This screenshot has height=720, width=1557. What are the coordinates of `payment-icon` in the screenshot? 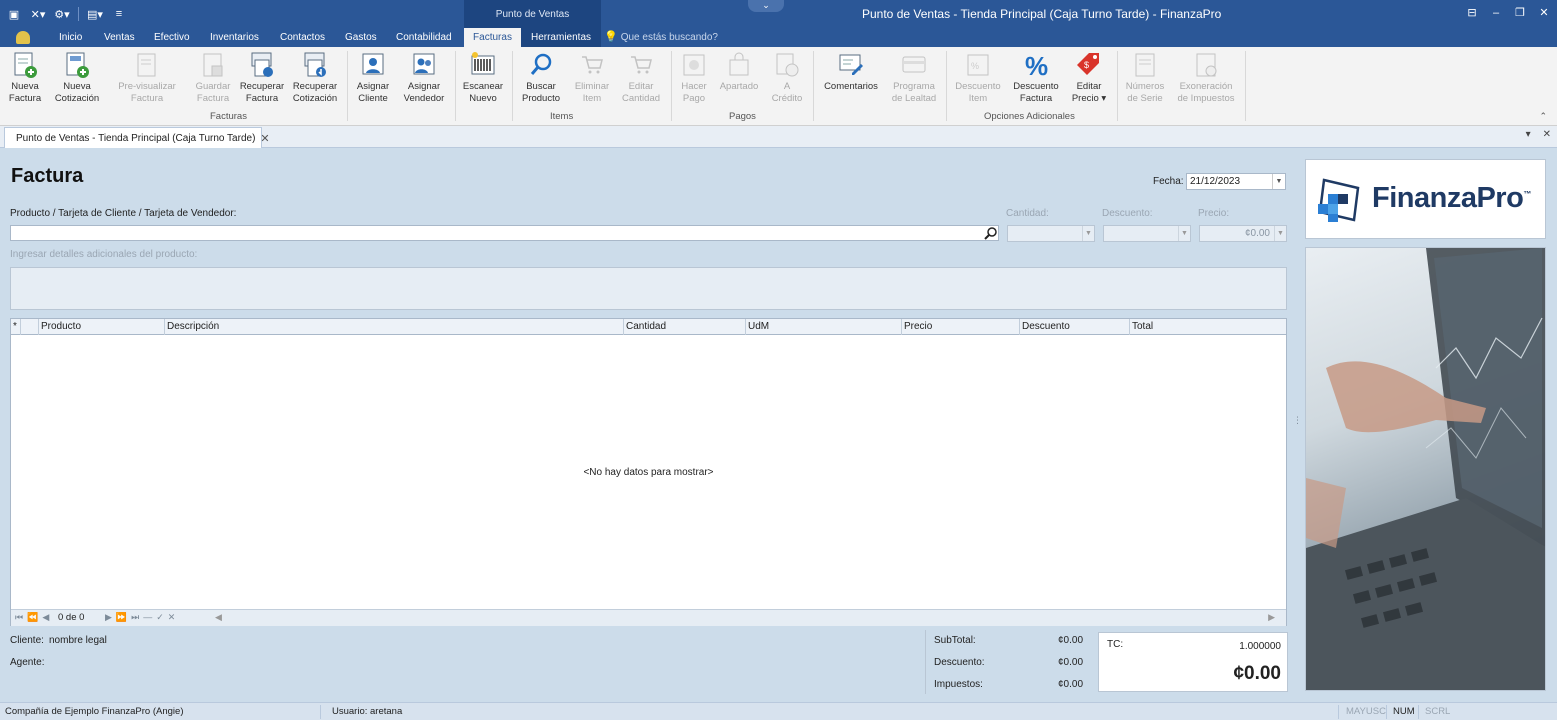 It's located at (694, 65).